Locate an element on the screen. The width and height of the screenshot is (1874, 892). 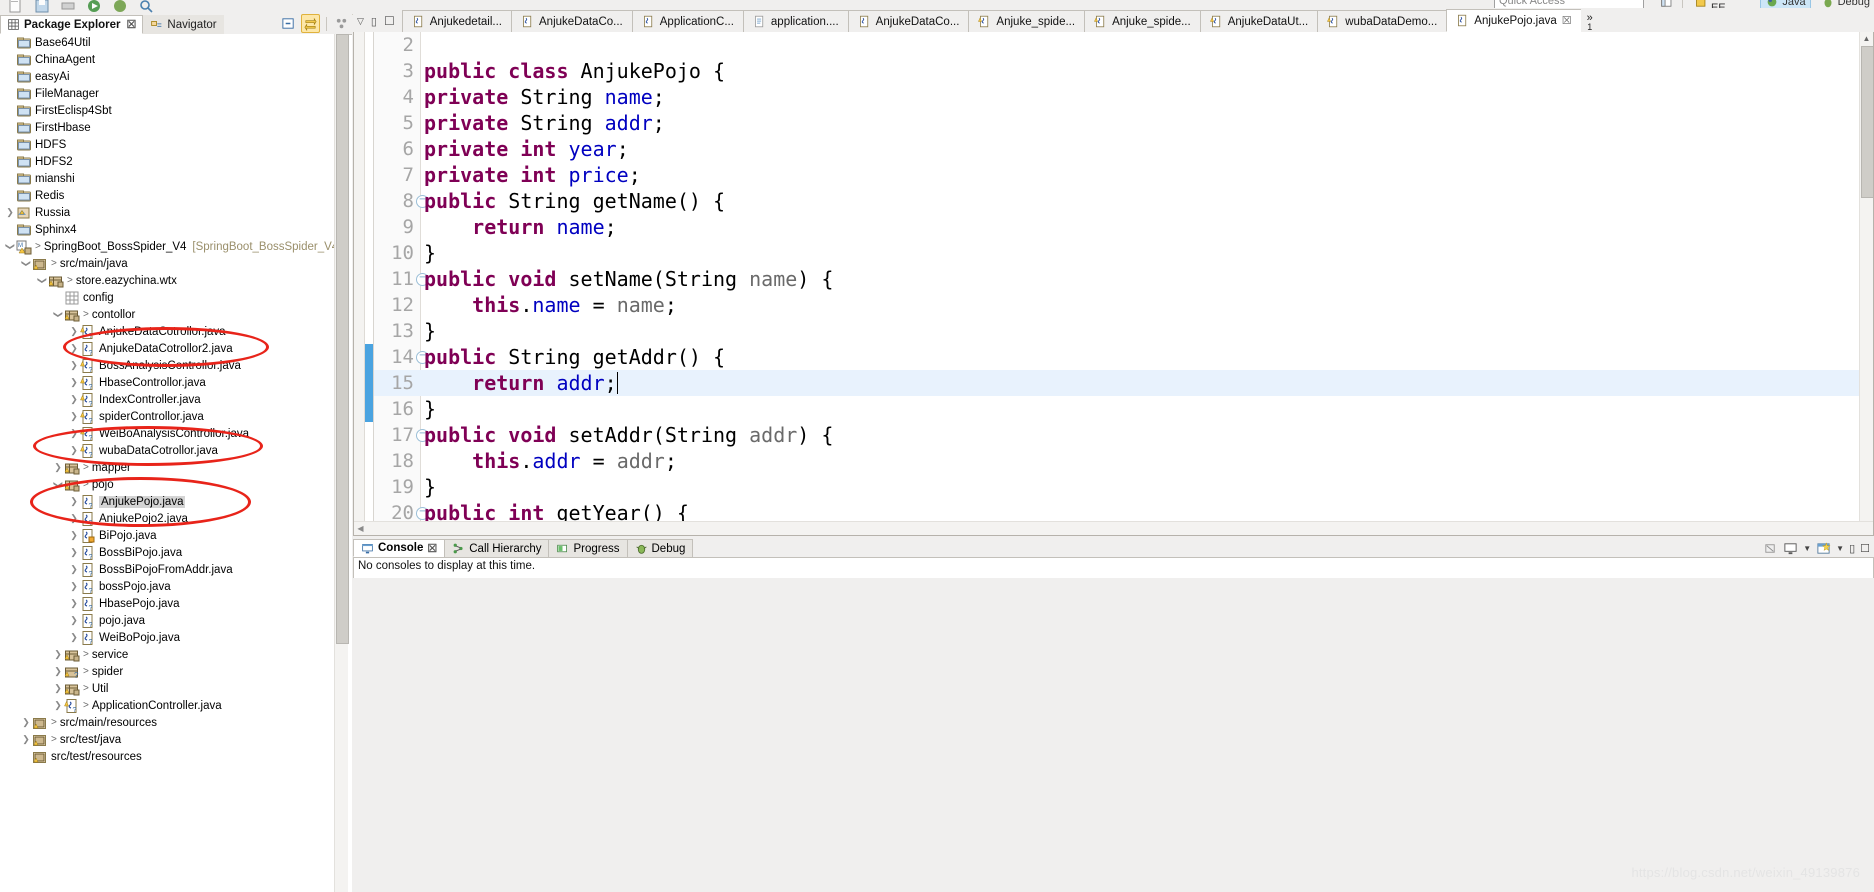
tree-item: ❯? spiderControllor.java is located at coordinates (172, 416).